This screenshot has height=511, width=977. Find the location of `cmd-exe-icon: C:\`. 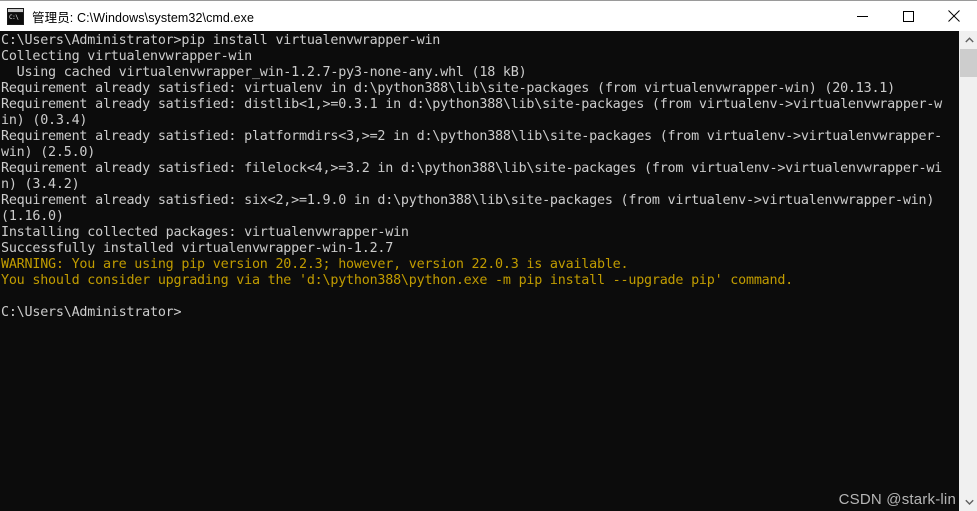

cmd-exe-icon: C:\ is located at coordinates (15, 16).